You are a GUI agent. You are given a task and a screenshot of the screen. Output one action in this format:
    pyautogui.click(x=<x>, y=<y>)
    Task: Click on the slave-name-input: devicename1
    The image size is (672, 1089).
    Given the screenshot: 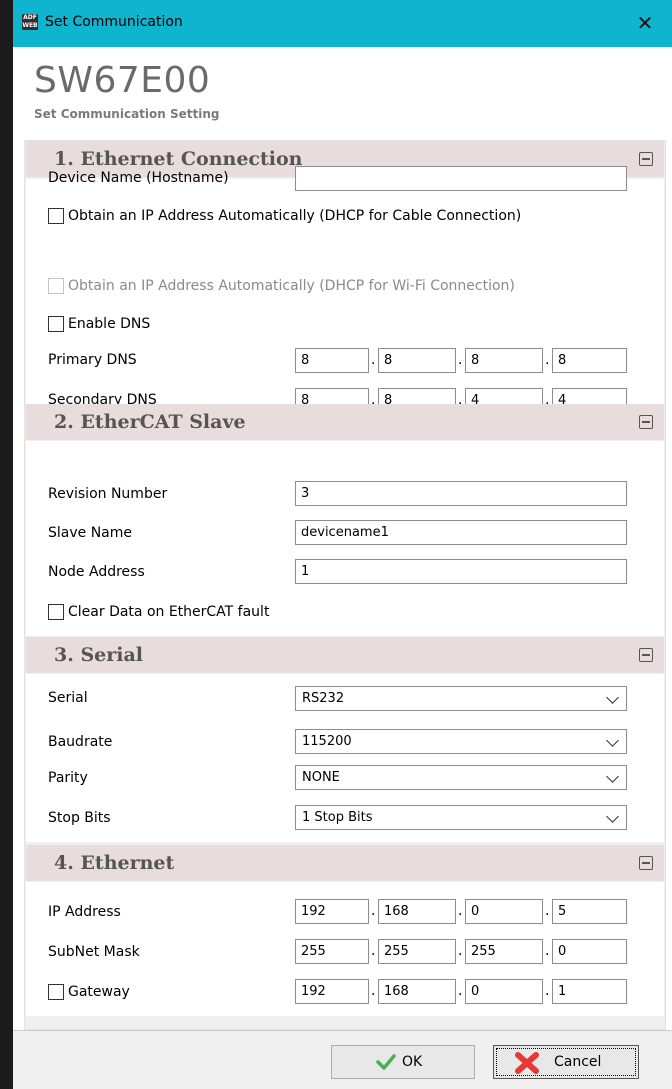 What is the action you would take?
    pyautogui.click(x=461, y=532)
    